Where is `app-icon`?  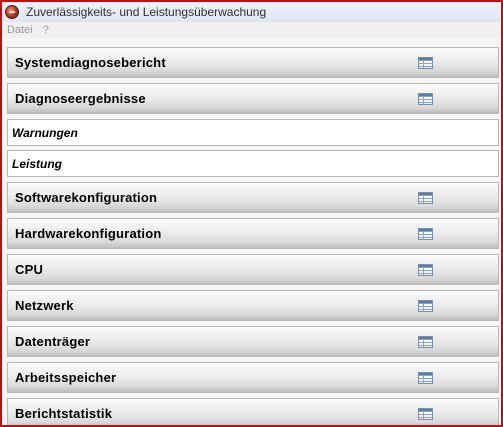 app-icon is located at coordinates (12, 12).